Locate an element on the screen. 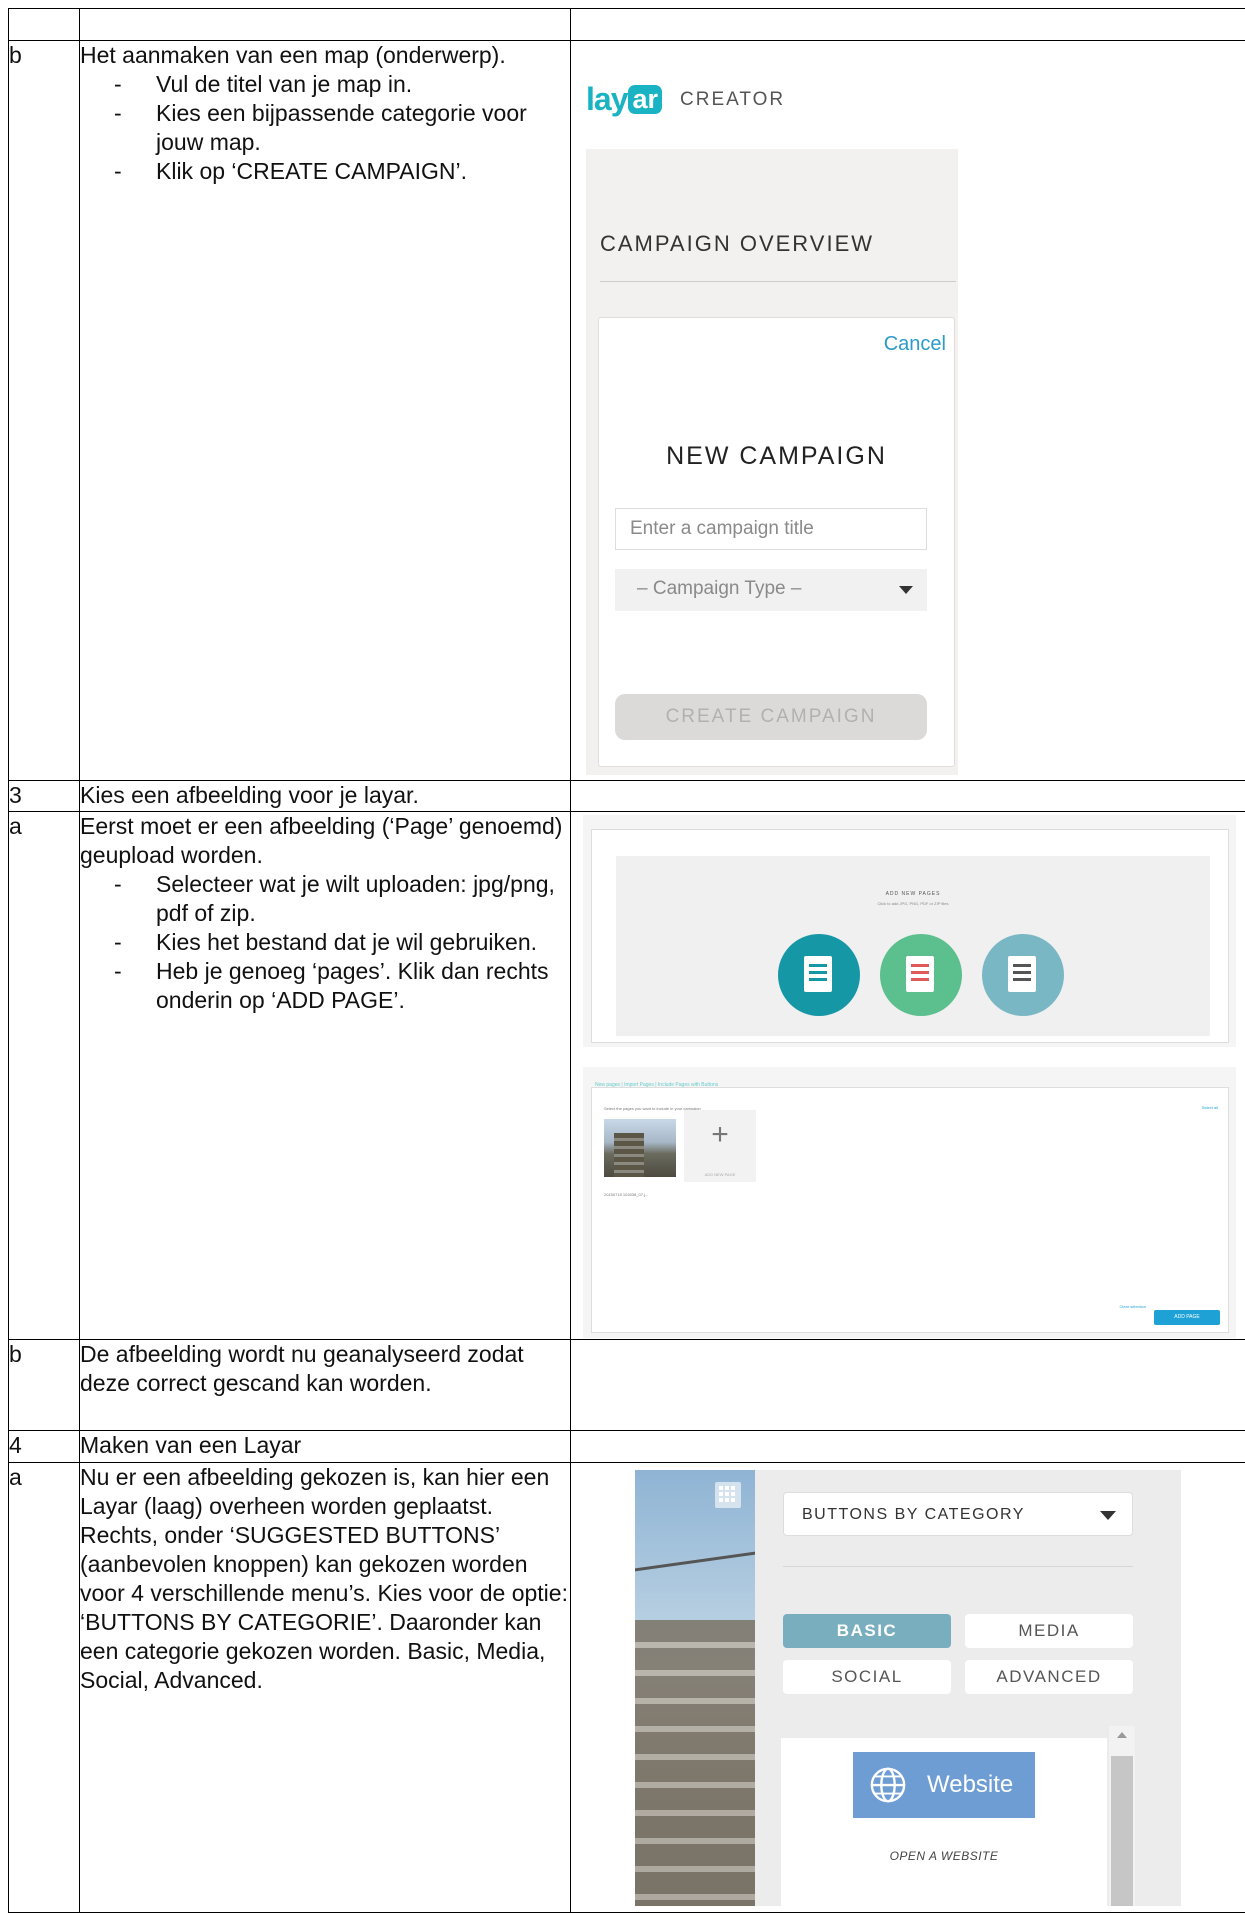 Image resolution: width=1245 pixels, height=1913 pixels. pdf-file-icon is located at coordinates (921, 975).